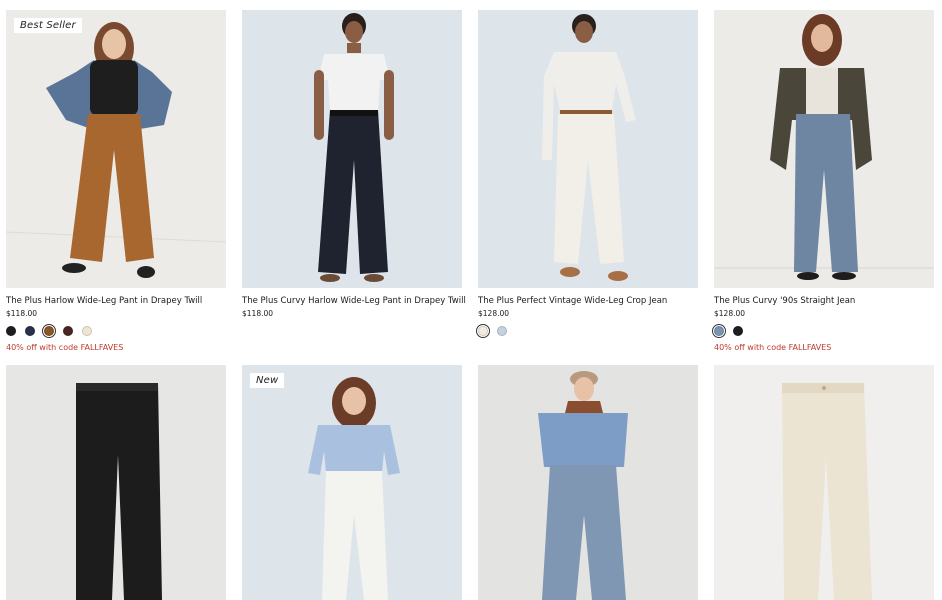 This screenshot has height=600, width=942. What do you see at coordinates (824, 301) in the screenshot?
I see `product-name: The Plus Curvy '90s Straight Jean` at bounding box center [824, 301].